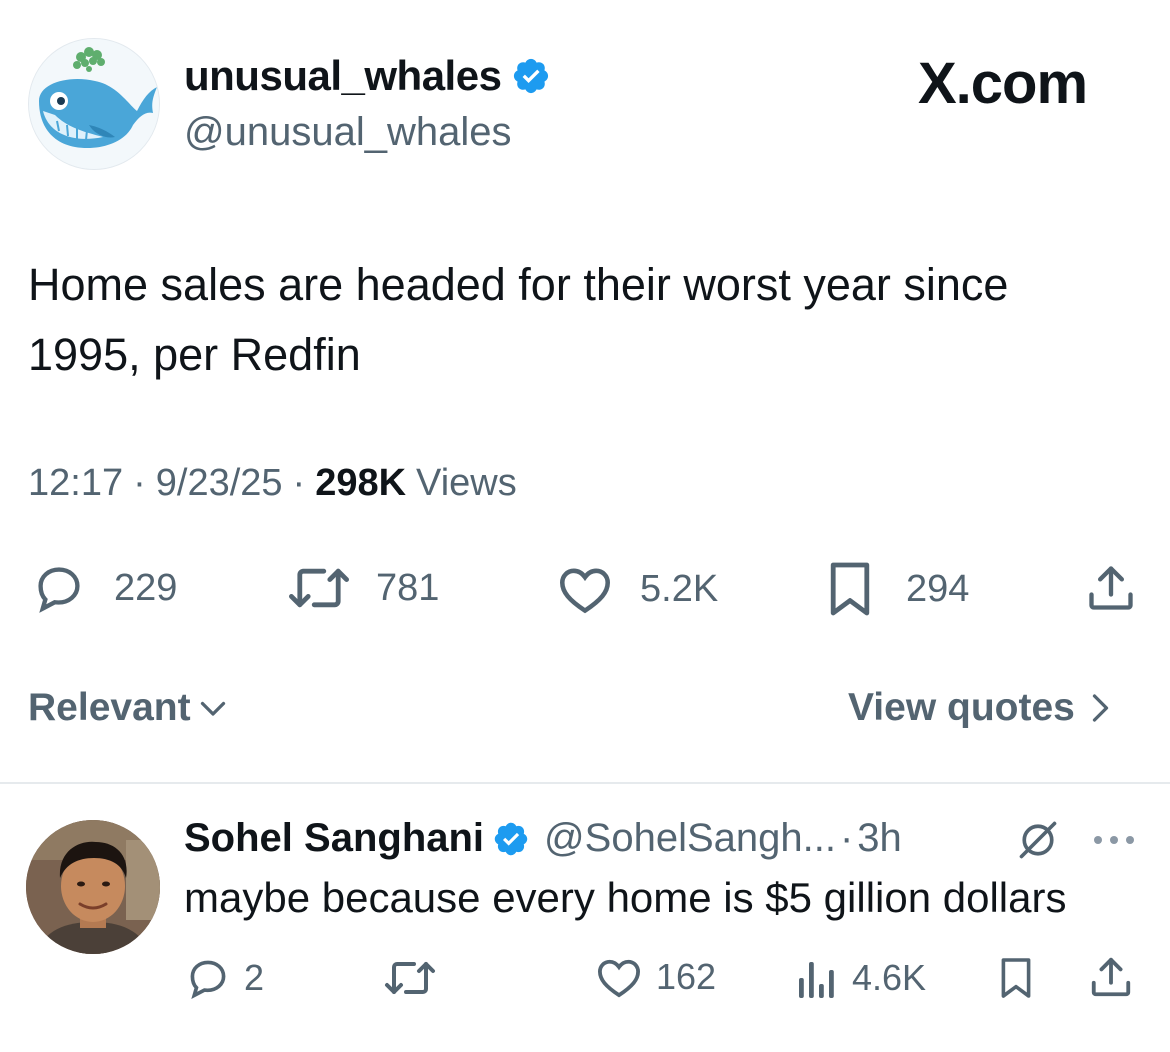 The height and width of the screenshot is (1052, 1170). I want to click on reply-bookmark-button, so click(1016, 978).